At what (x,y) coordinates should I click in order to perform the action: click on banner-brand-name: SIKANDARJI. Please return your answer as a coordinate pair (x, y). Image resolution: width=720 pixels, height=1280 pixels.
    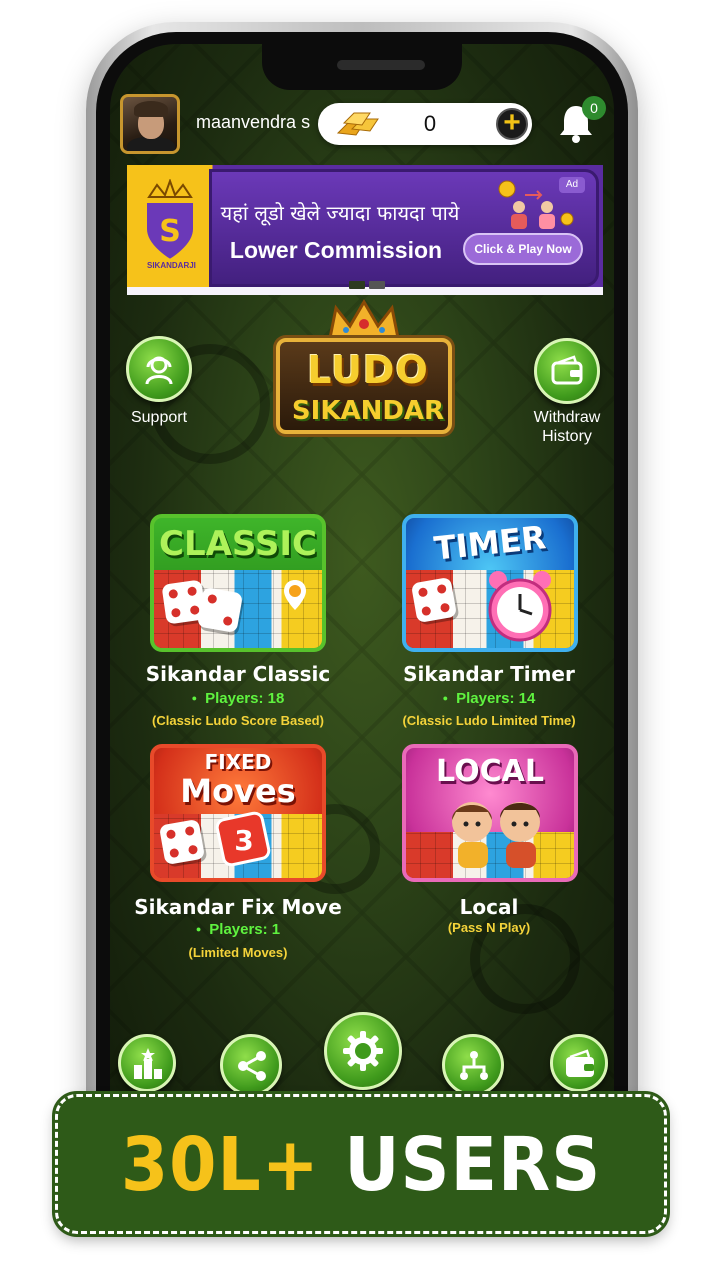
    Looking at the image, I should click on (171, 265).